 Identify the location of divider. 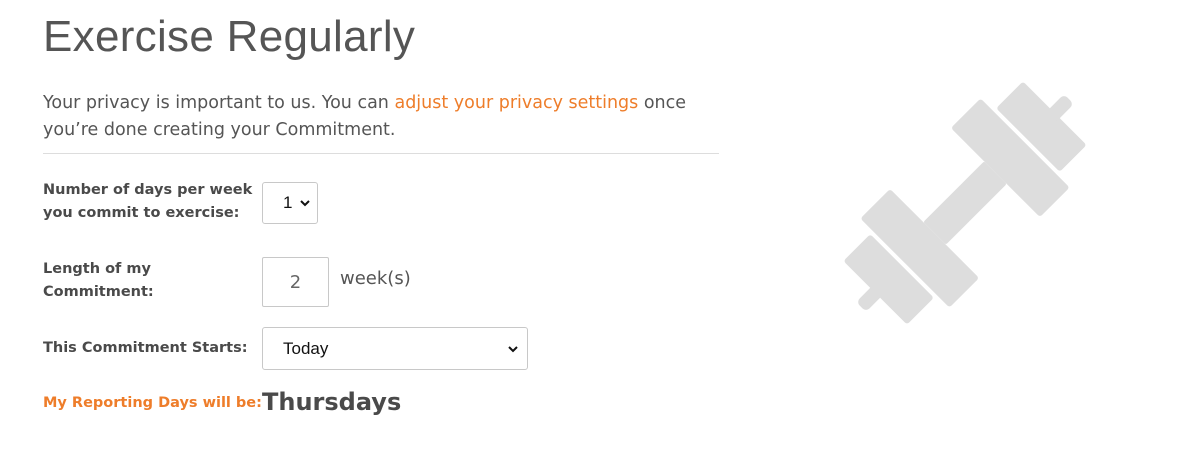
(381, 153).